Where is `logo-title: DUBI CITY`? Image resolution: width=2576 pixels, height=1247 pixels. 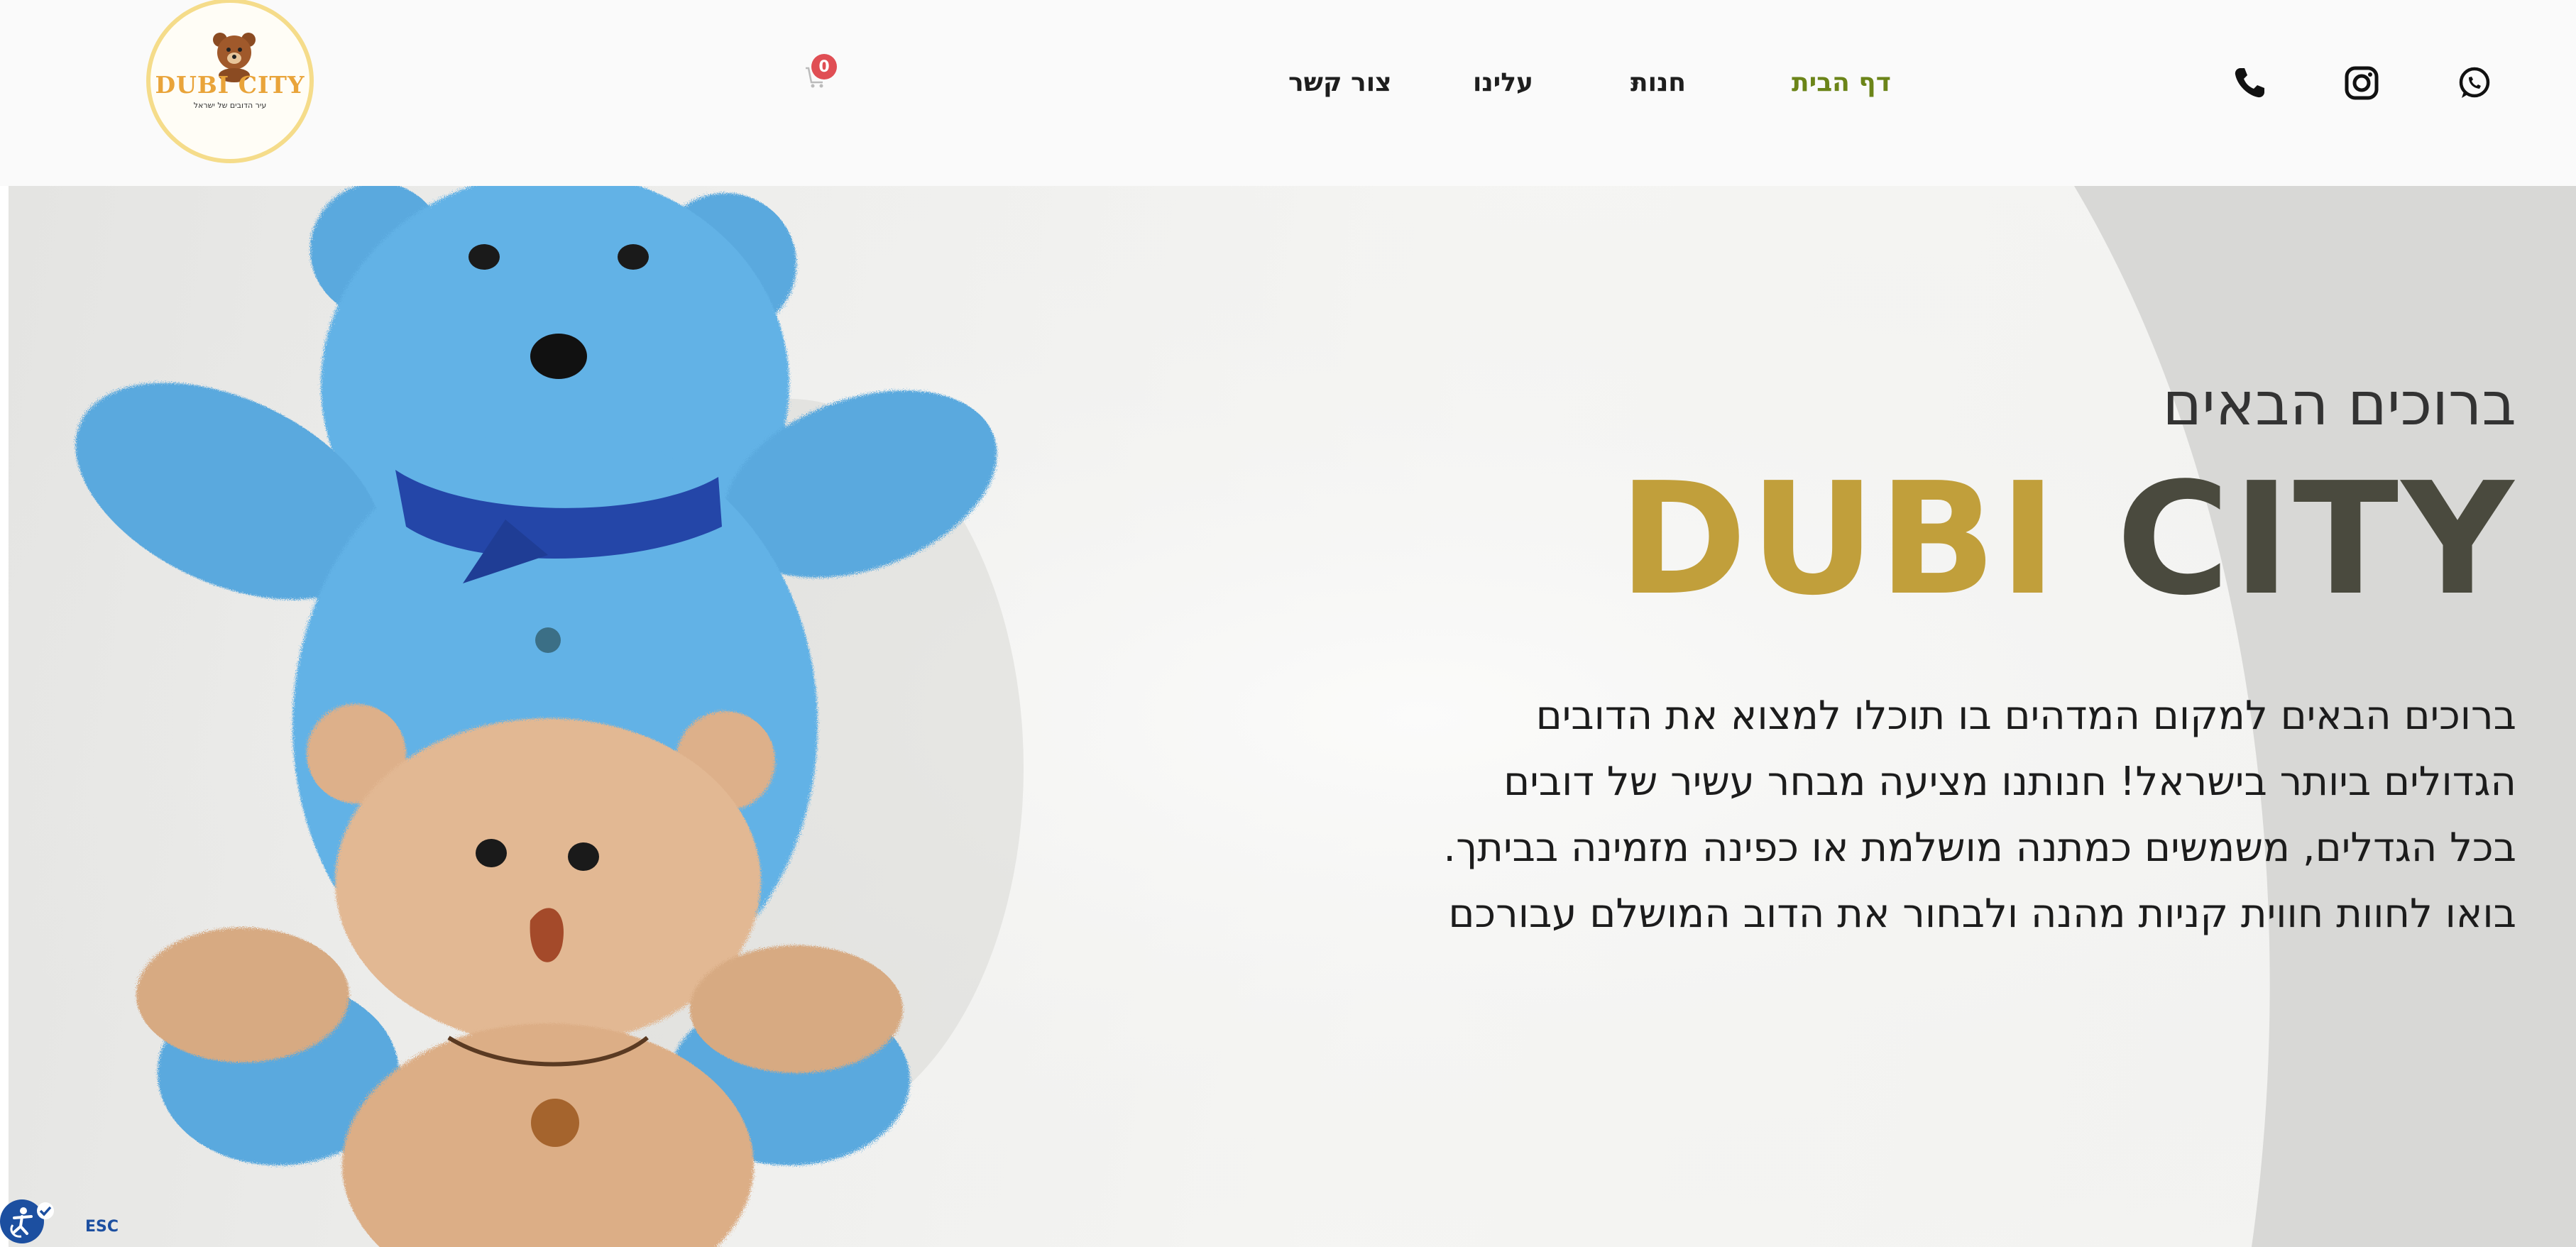
logo-title: DUBI CITY is located at coordinates (230, 85).